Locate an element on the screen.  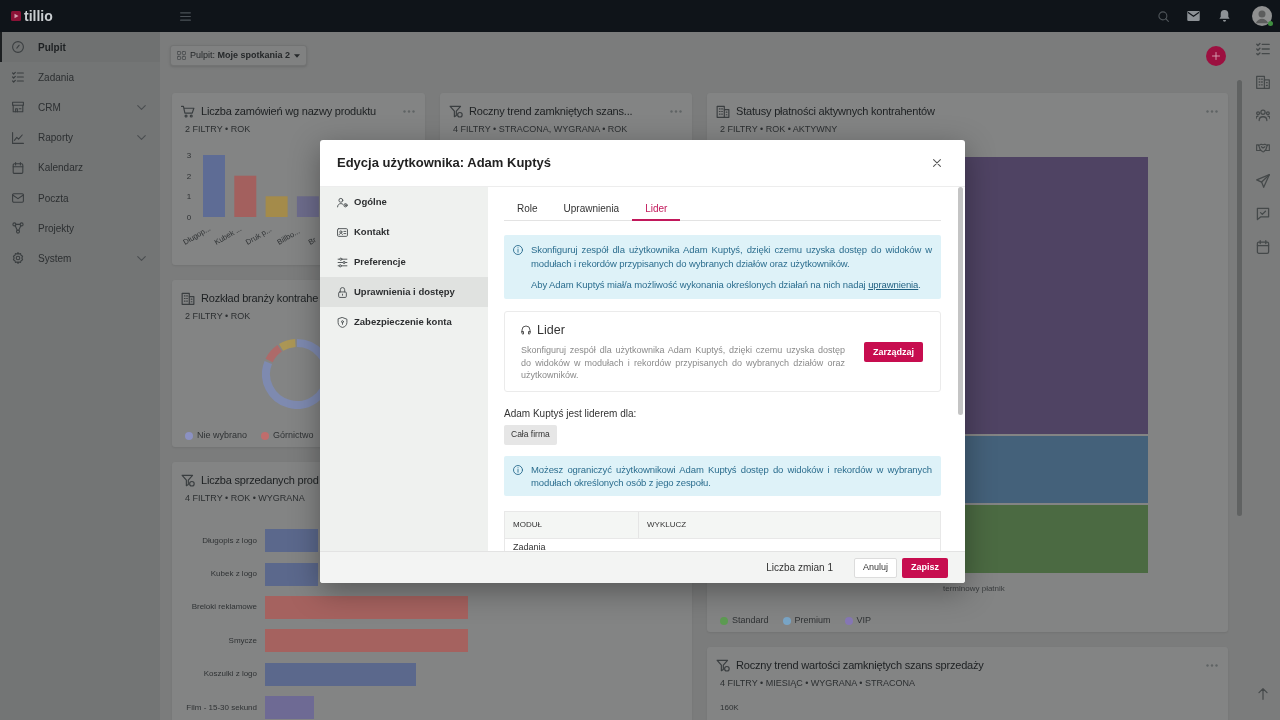
send-icon is located at coordinates (1262, 181).